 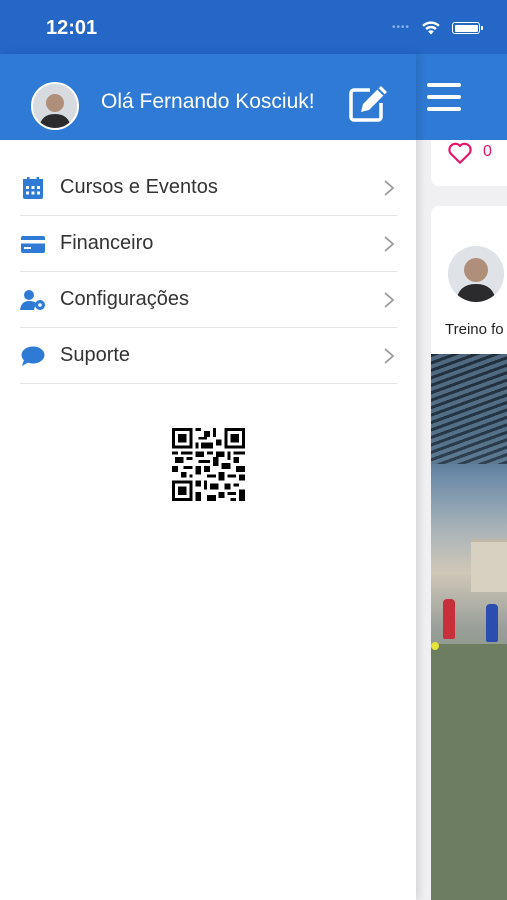 What do you see at coordinates (95, 355) in the screenshot?
I see `menu-item-label: Suporte` at bounding box center [95, 355].